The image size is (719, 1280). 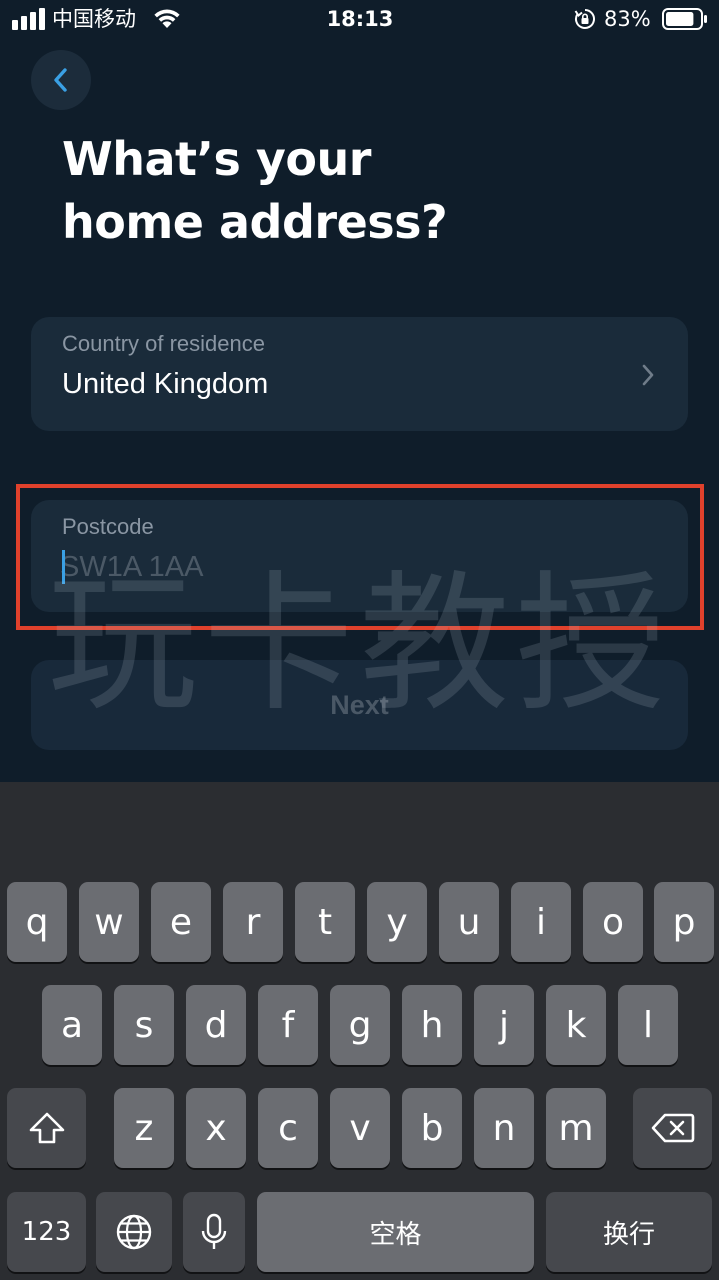 I want to click on key-c: c, so click(x=288, y=1128).